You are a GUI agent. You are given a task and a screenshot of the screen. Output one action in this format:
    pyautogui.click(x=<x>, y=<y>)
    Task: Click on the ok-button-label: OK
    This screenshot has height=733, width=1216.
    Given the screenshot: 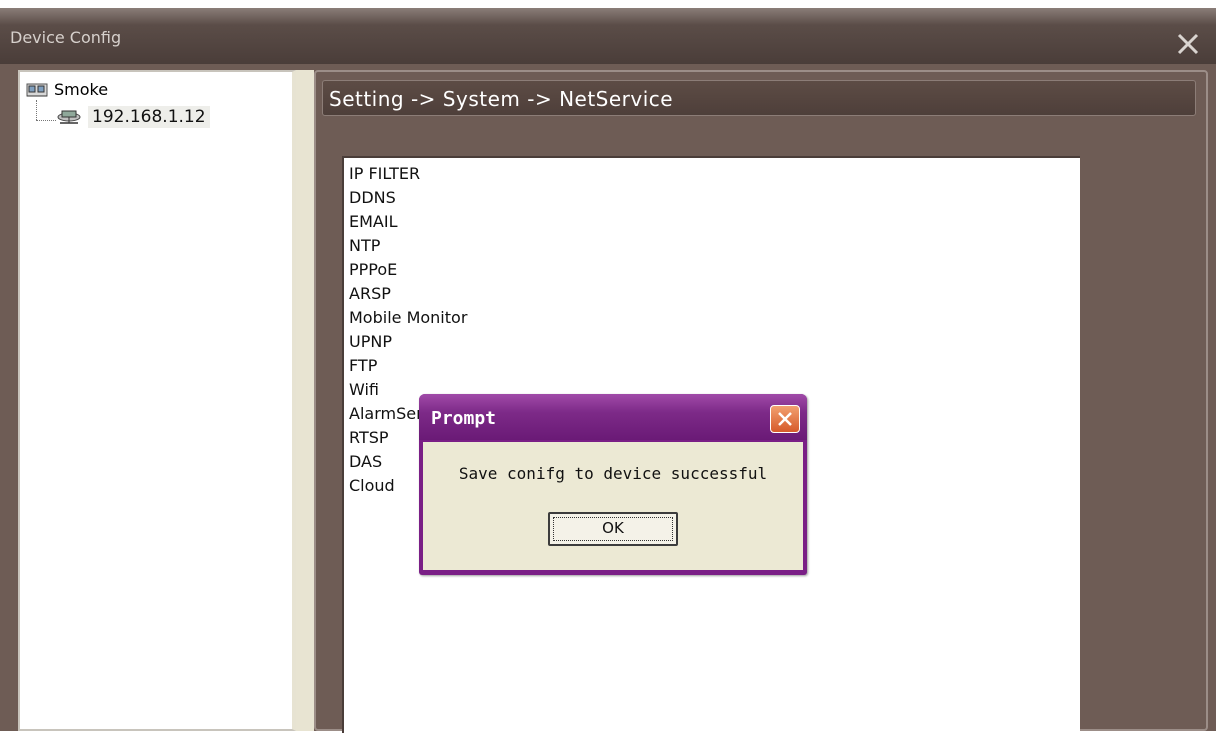 What is the action you would take?
    pyautogui.click(x=613, y=528)
    